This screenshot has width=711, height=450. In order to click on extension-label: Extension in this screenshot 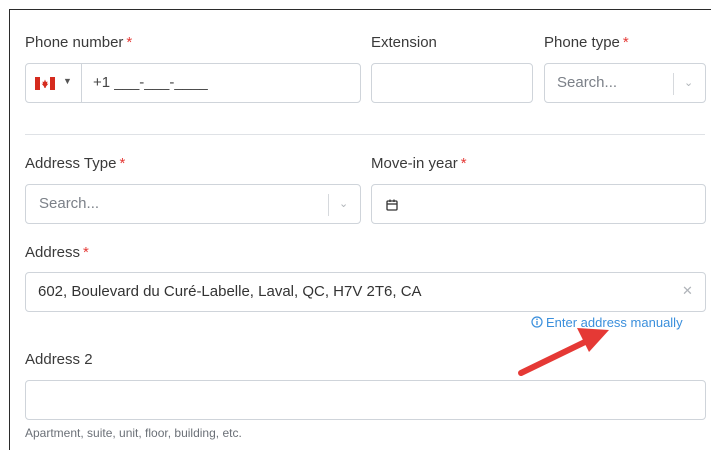, I will do `click(404, 42)`.